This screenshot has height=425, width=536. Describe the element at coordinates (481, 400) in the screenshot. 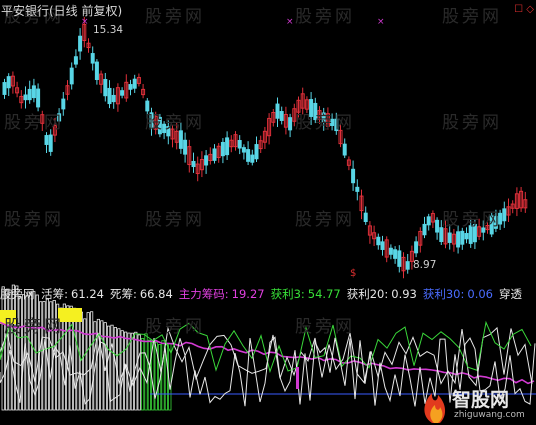

I see `logo-name: 智股网` at that location.